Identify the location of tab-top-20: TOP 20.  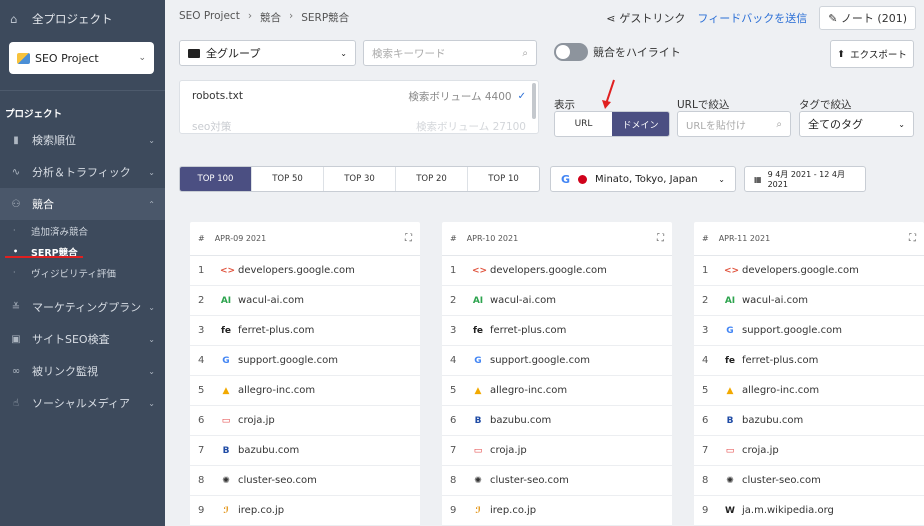
(432, 179).